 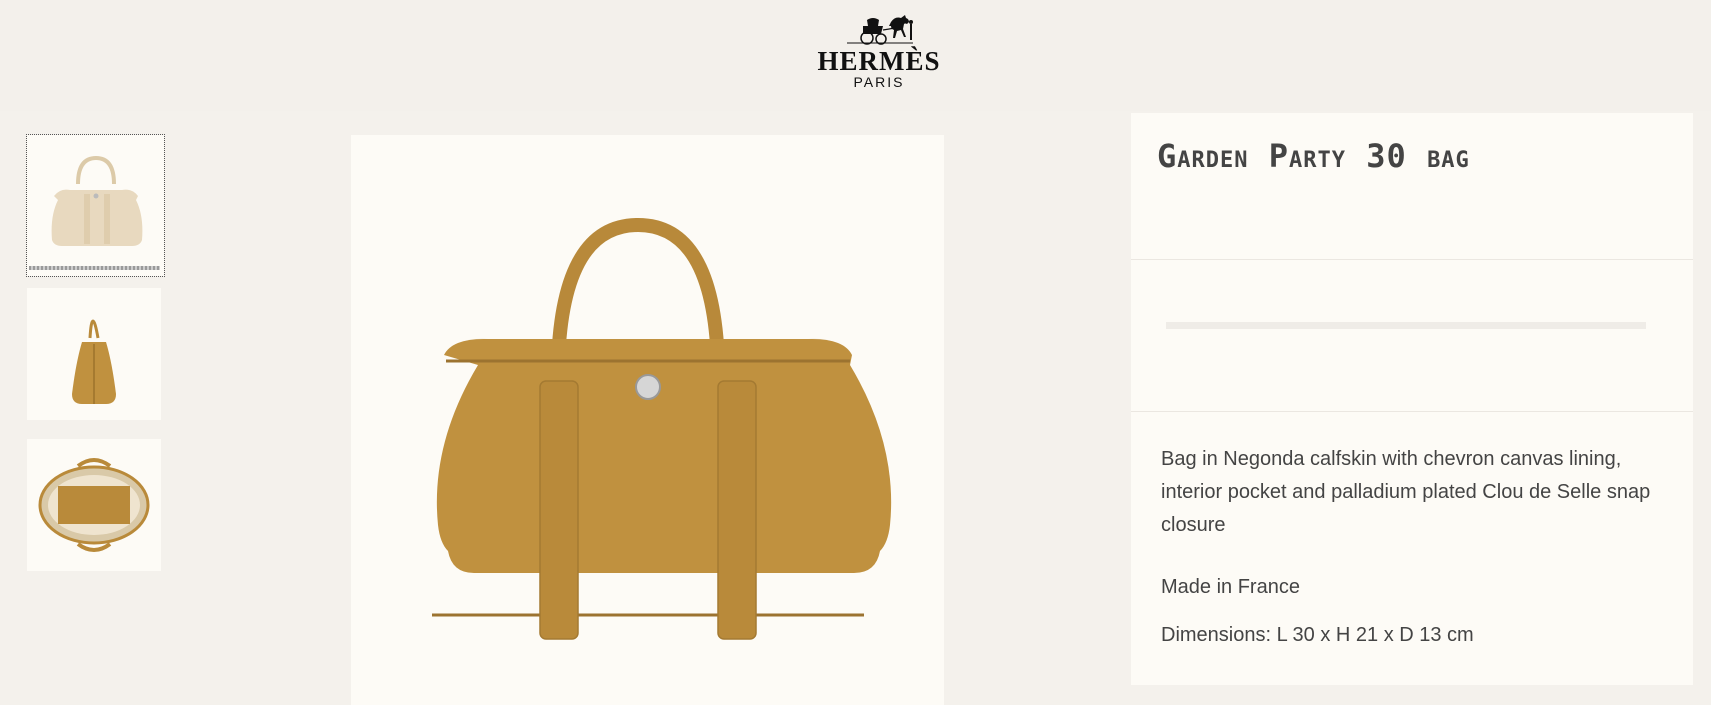 What do you see at coordinates (879, 82) in the screenshot?
I see `brand-city: PARIS` at bounding box center [879, 82].